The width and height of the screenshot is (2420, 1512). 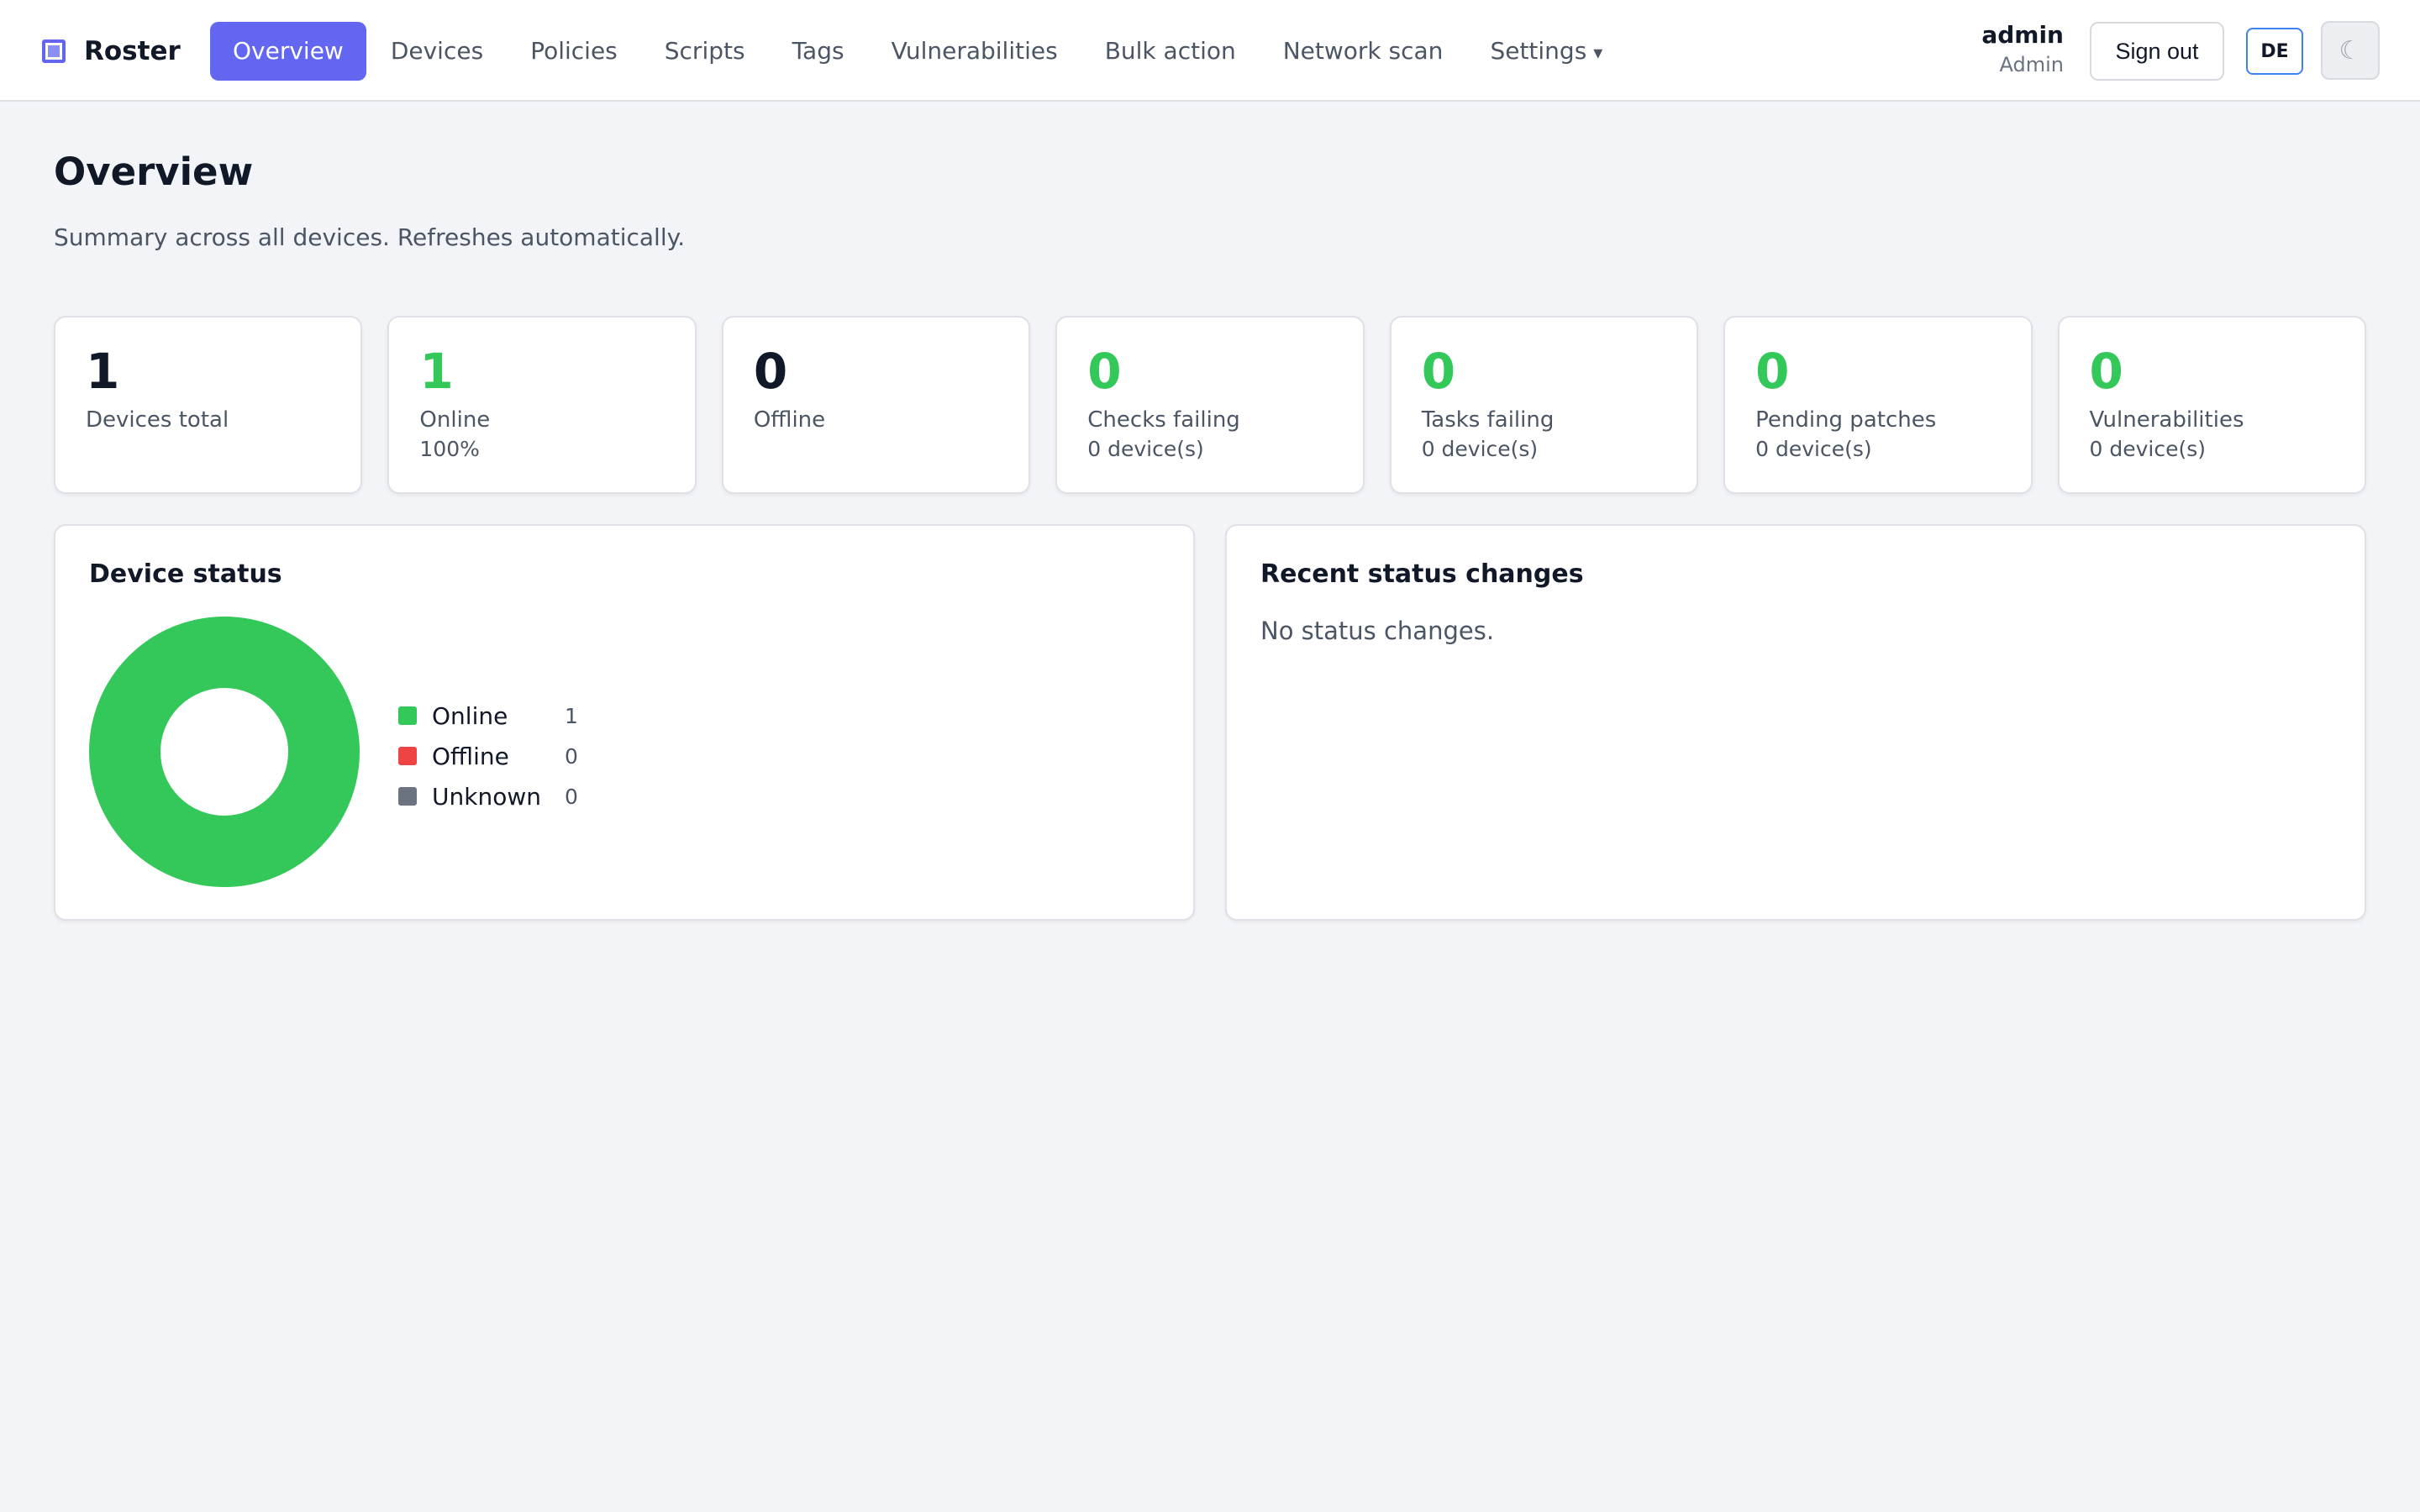 What do you see at coordinates (1598, 53) in the screenshot?
I see `chevron-down-icon: ▾` at bounding box center [1598, 53].